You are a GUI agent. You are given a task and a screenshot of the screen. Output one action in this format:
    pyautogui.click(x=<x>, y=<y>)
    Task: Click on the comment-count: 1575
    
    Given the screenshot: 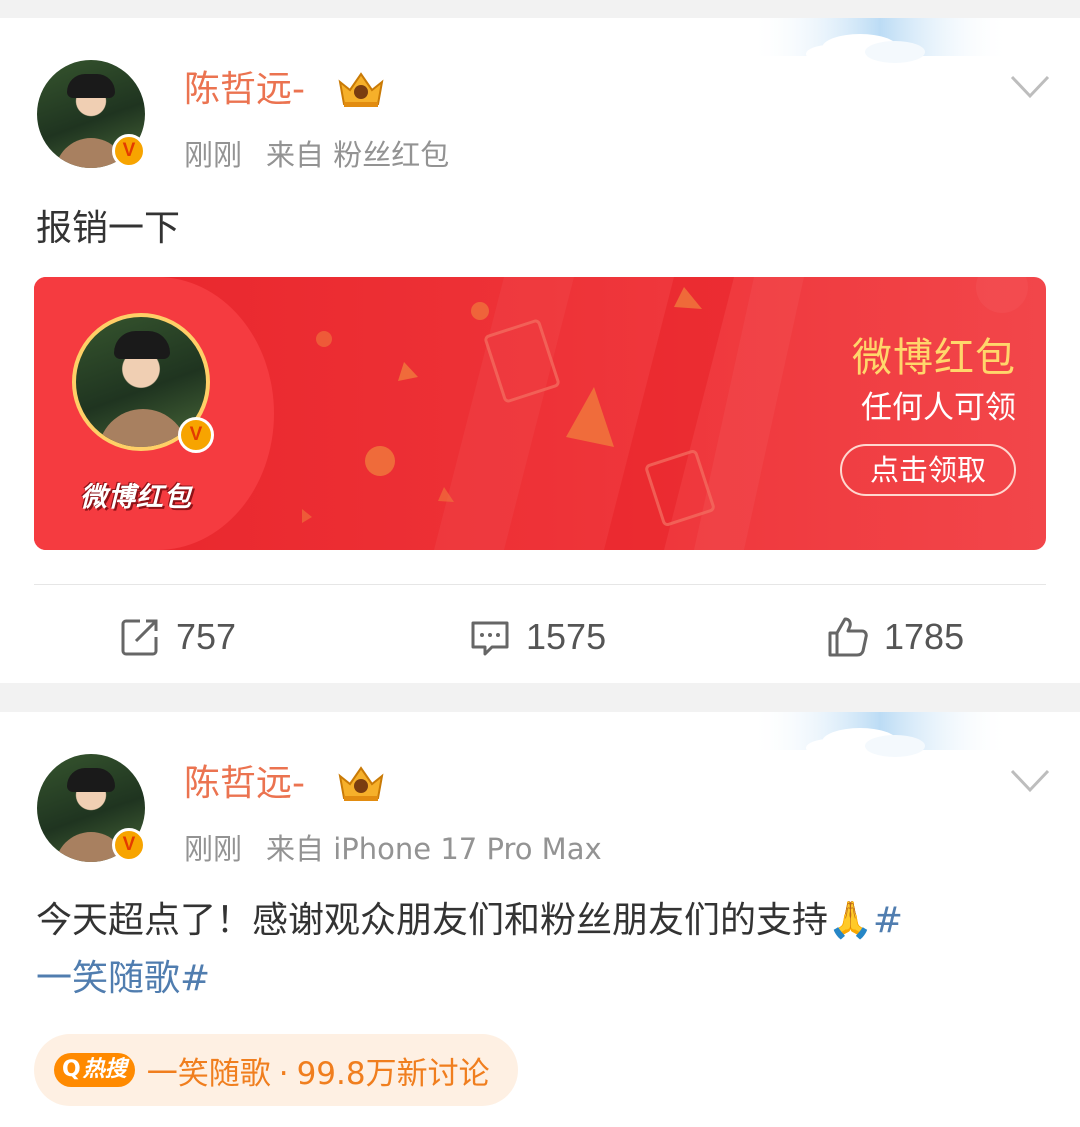 What is the action you would take?
    pyautogui.click(x=566, y=636)
    